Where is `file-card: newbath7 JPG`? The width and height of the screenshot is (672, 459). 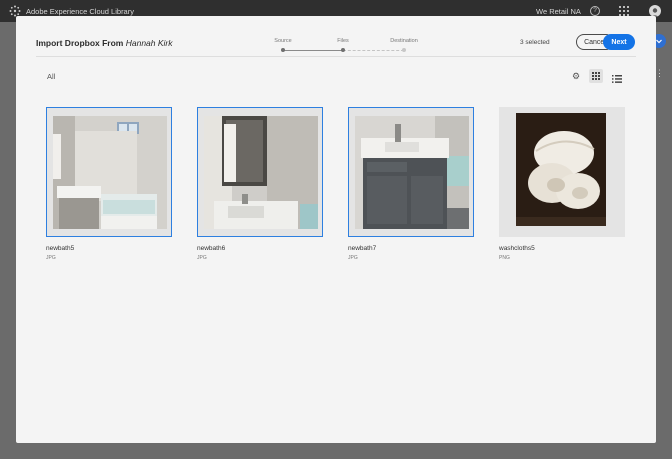
file-card: newbath7 JPG is located at coordinates (411, 184).